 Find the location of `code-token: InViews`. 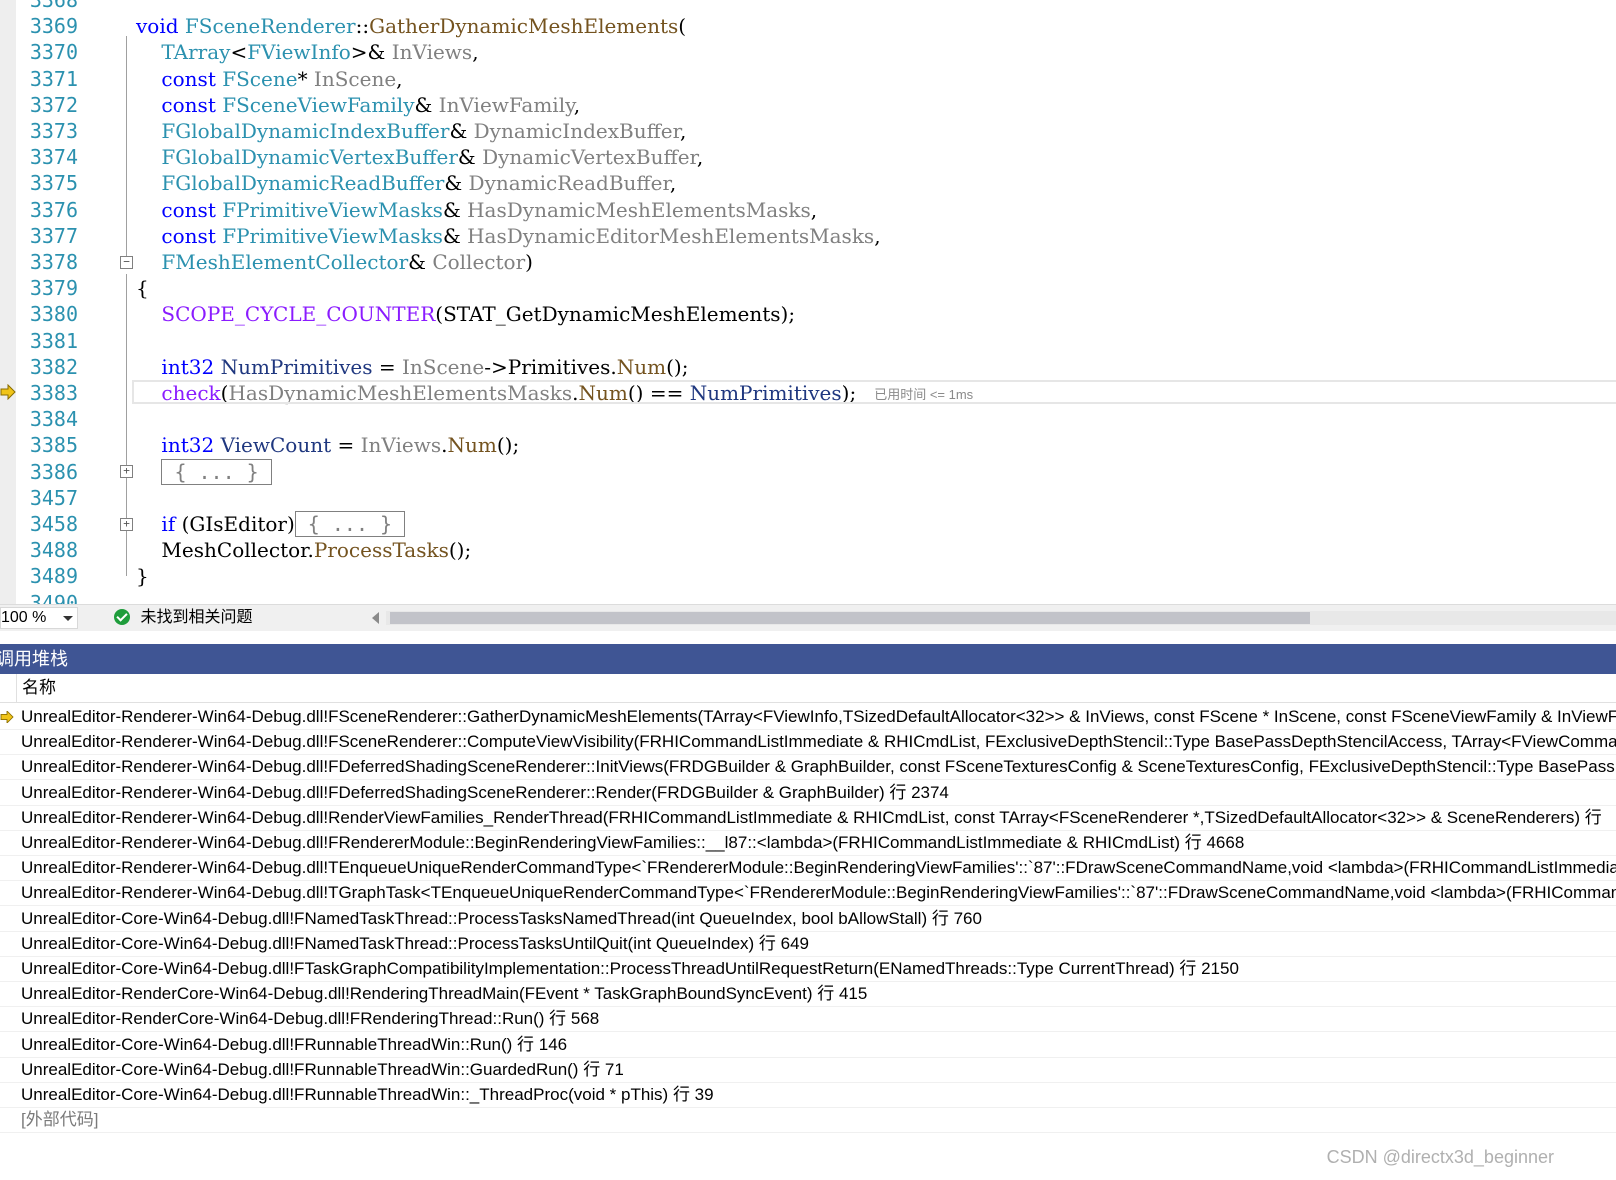

code-token: InViews is located at coordinates (401, 445).